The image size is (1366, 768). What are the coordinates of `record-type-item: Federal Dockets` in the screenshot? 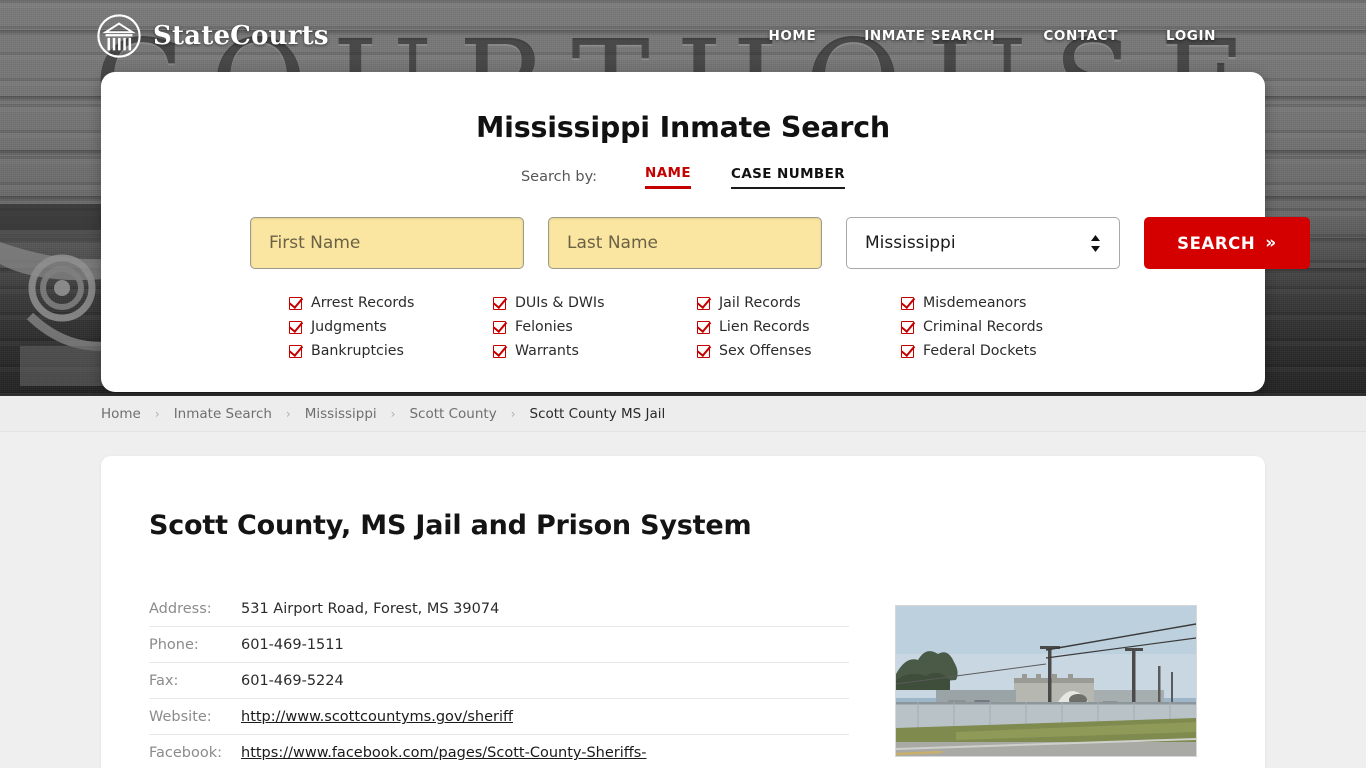 It's located at (1001, 351).